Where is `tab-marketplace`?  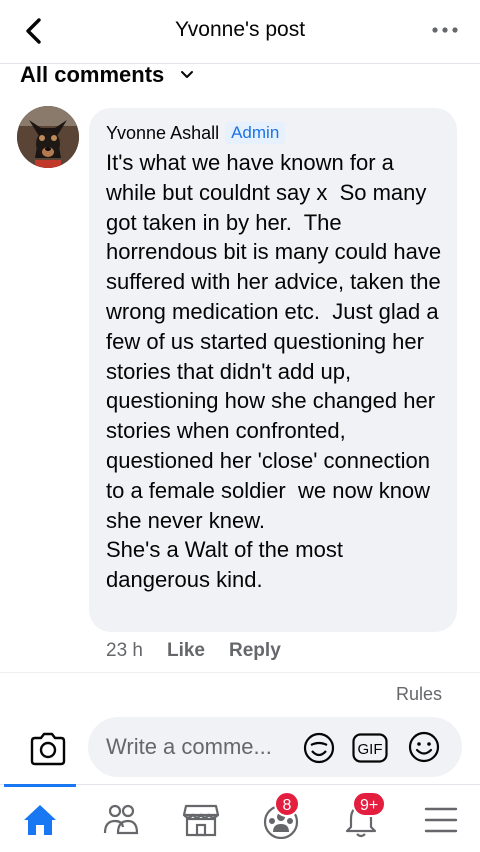
tab-marketplace is located at coordinates (200, 818).